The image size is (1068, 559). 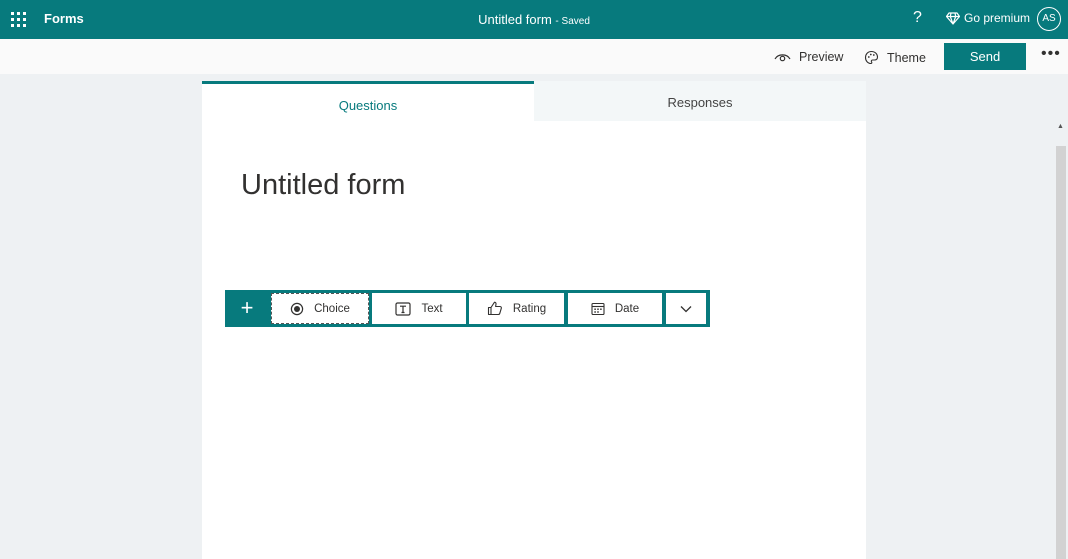 I want to click on form-title-header: Untitled form - Saved, so click(x=534, y=19).